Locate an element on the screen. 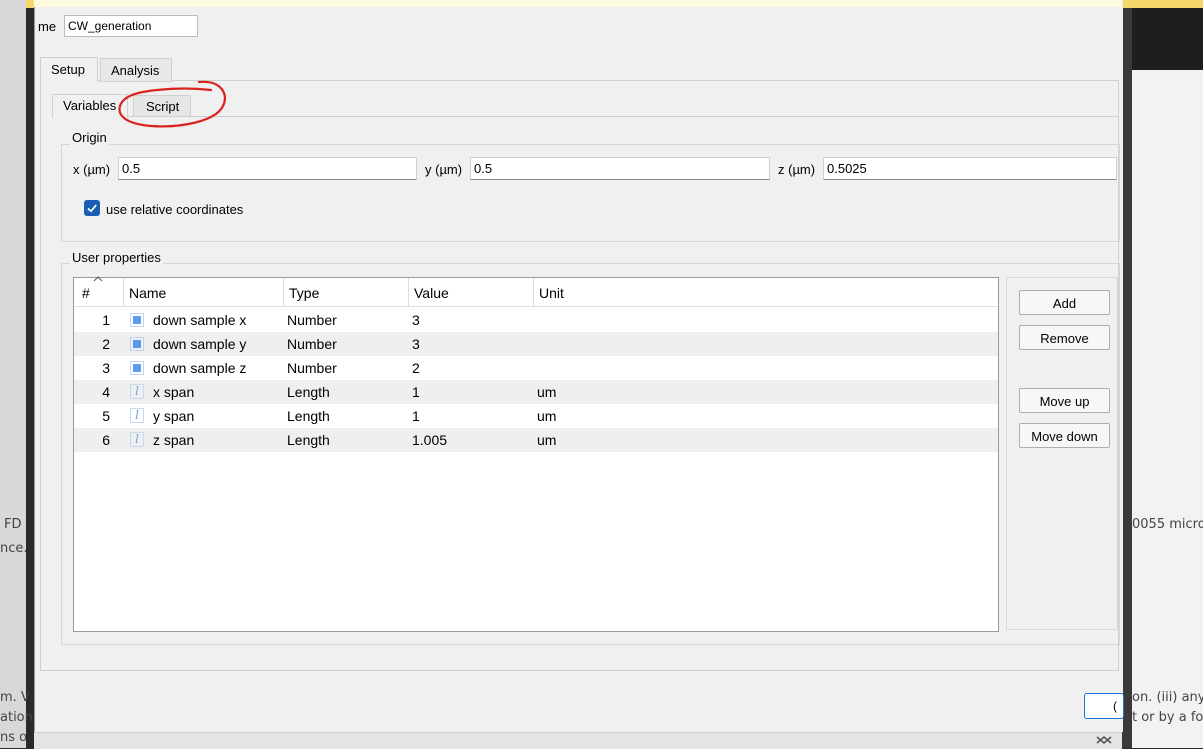 The image size is (1203, 749). row-number: 1 is located at coordinates (106, 320).